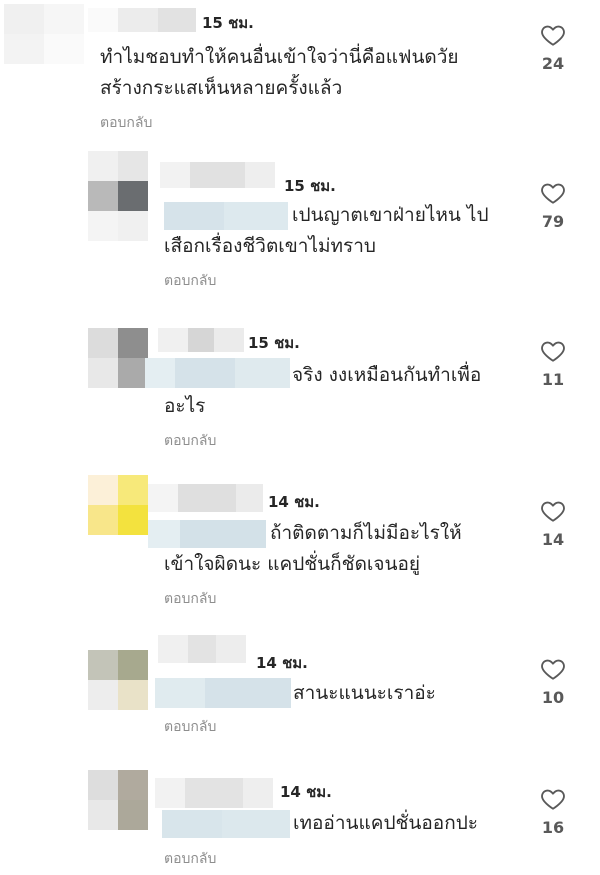 This screenshot has width=600, height=875. I want to click on like-control: 10, so click(553, 681).